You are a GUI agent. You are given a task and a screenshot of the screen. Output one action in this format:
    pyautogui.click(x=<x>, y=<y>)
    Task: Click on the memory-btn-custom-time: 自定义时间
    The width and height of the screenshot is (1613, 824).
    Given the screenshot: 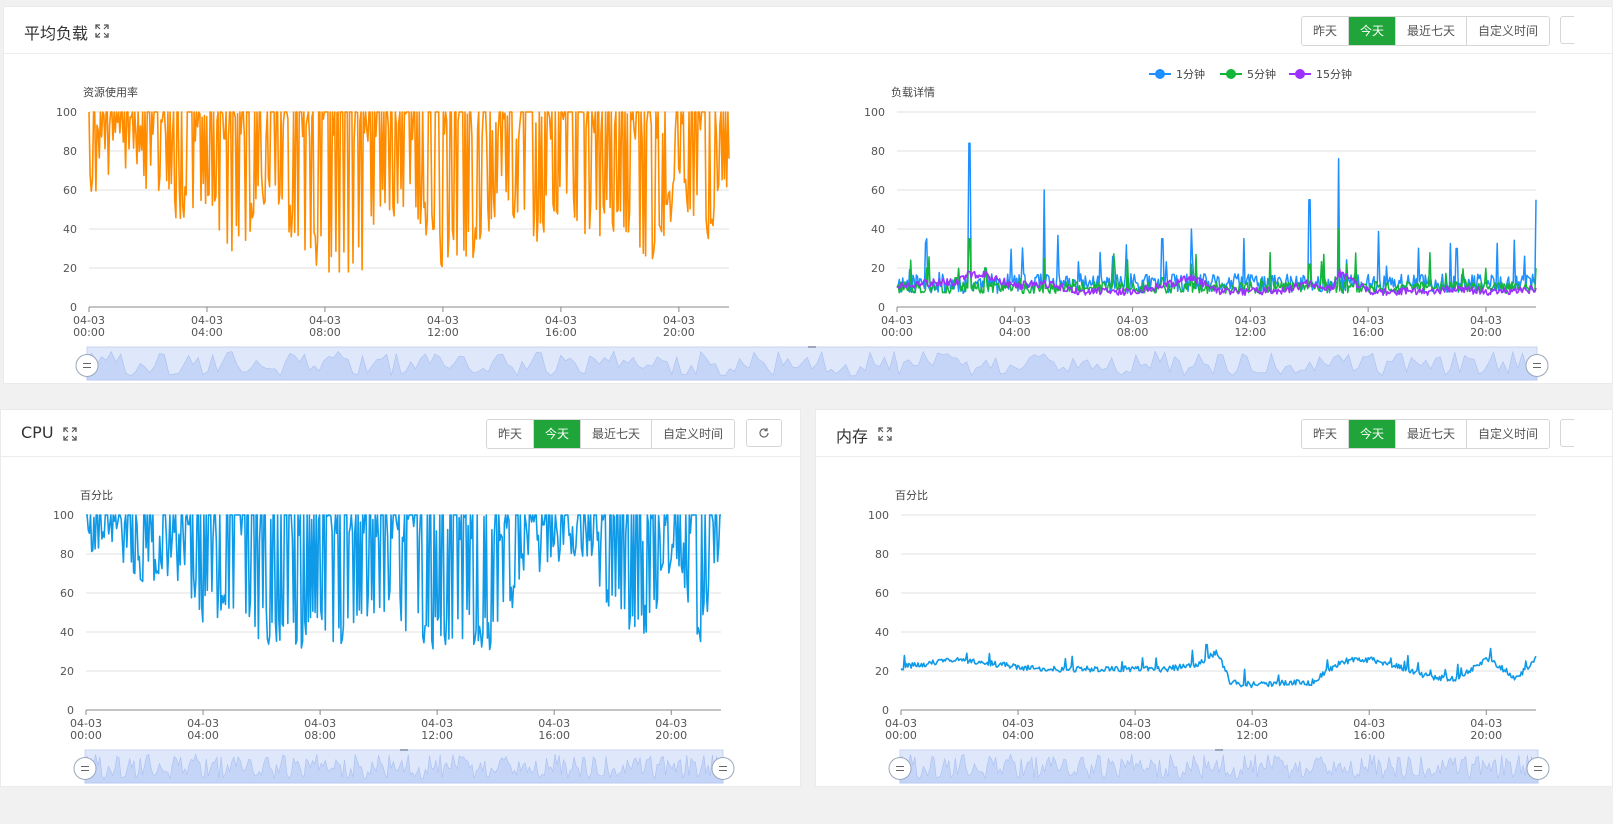 What is the action you would take?
    pyautogui.click(x=1508, y=434)
    